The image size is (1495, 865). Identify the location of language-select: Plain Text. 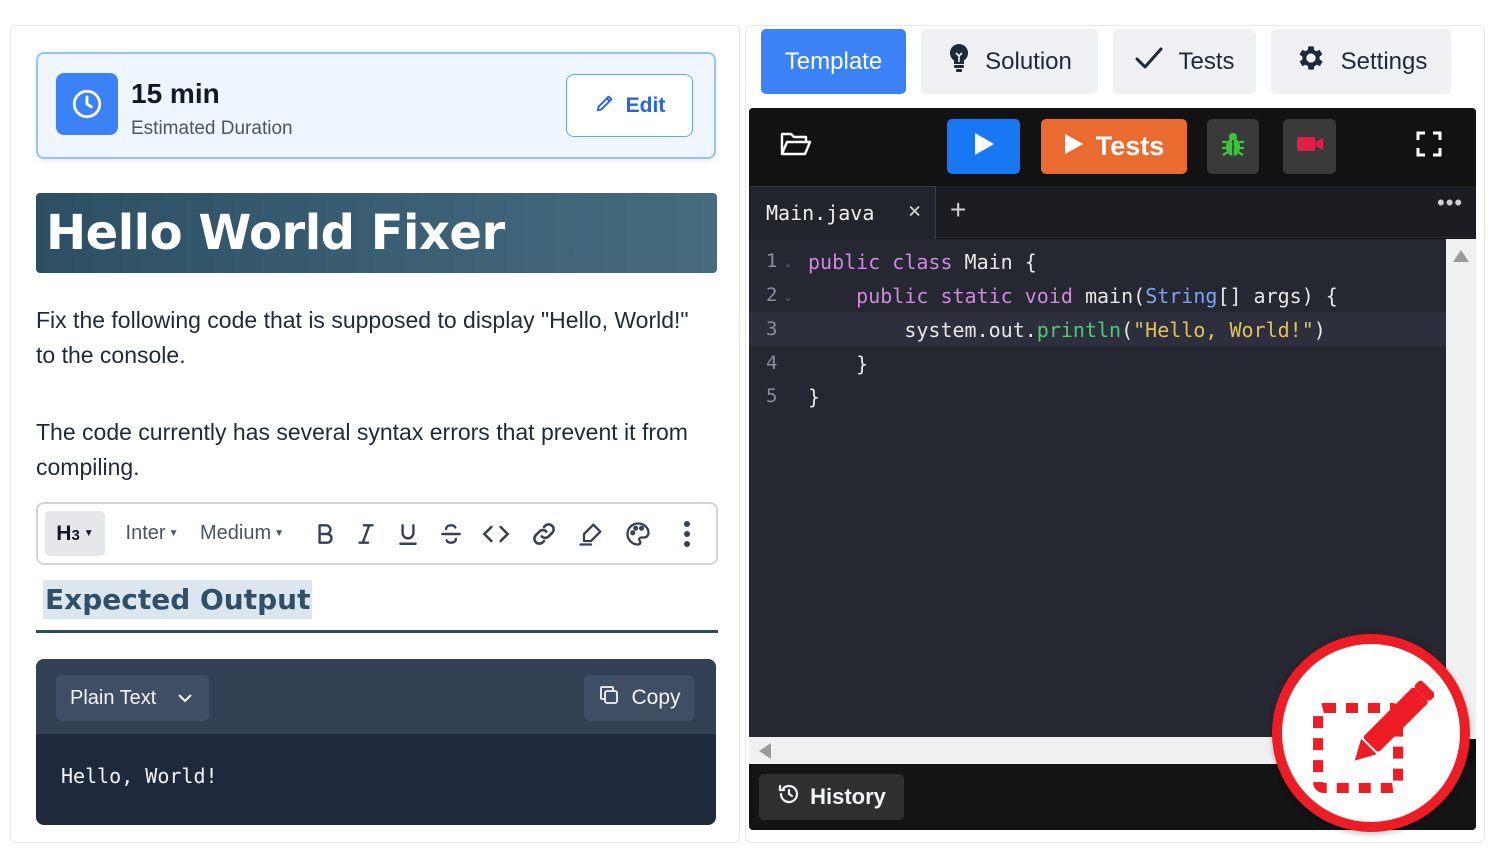
(132, 698).